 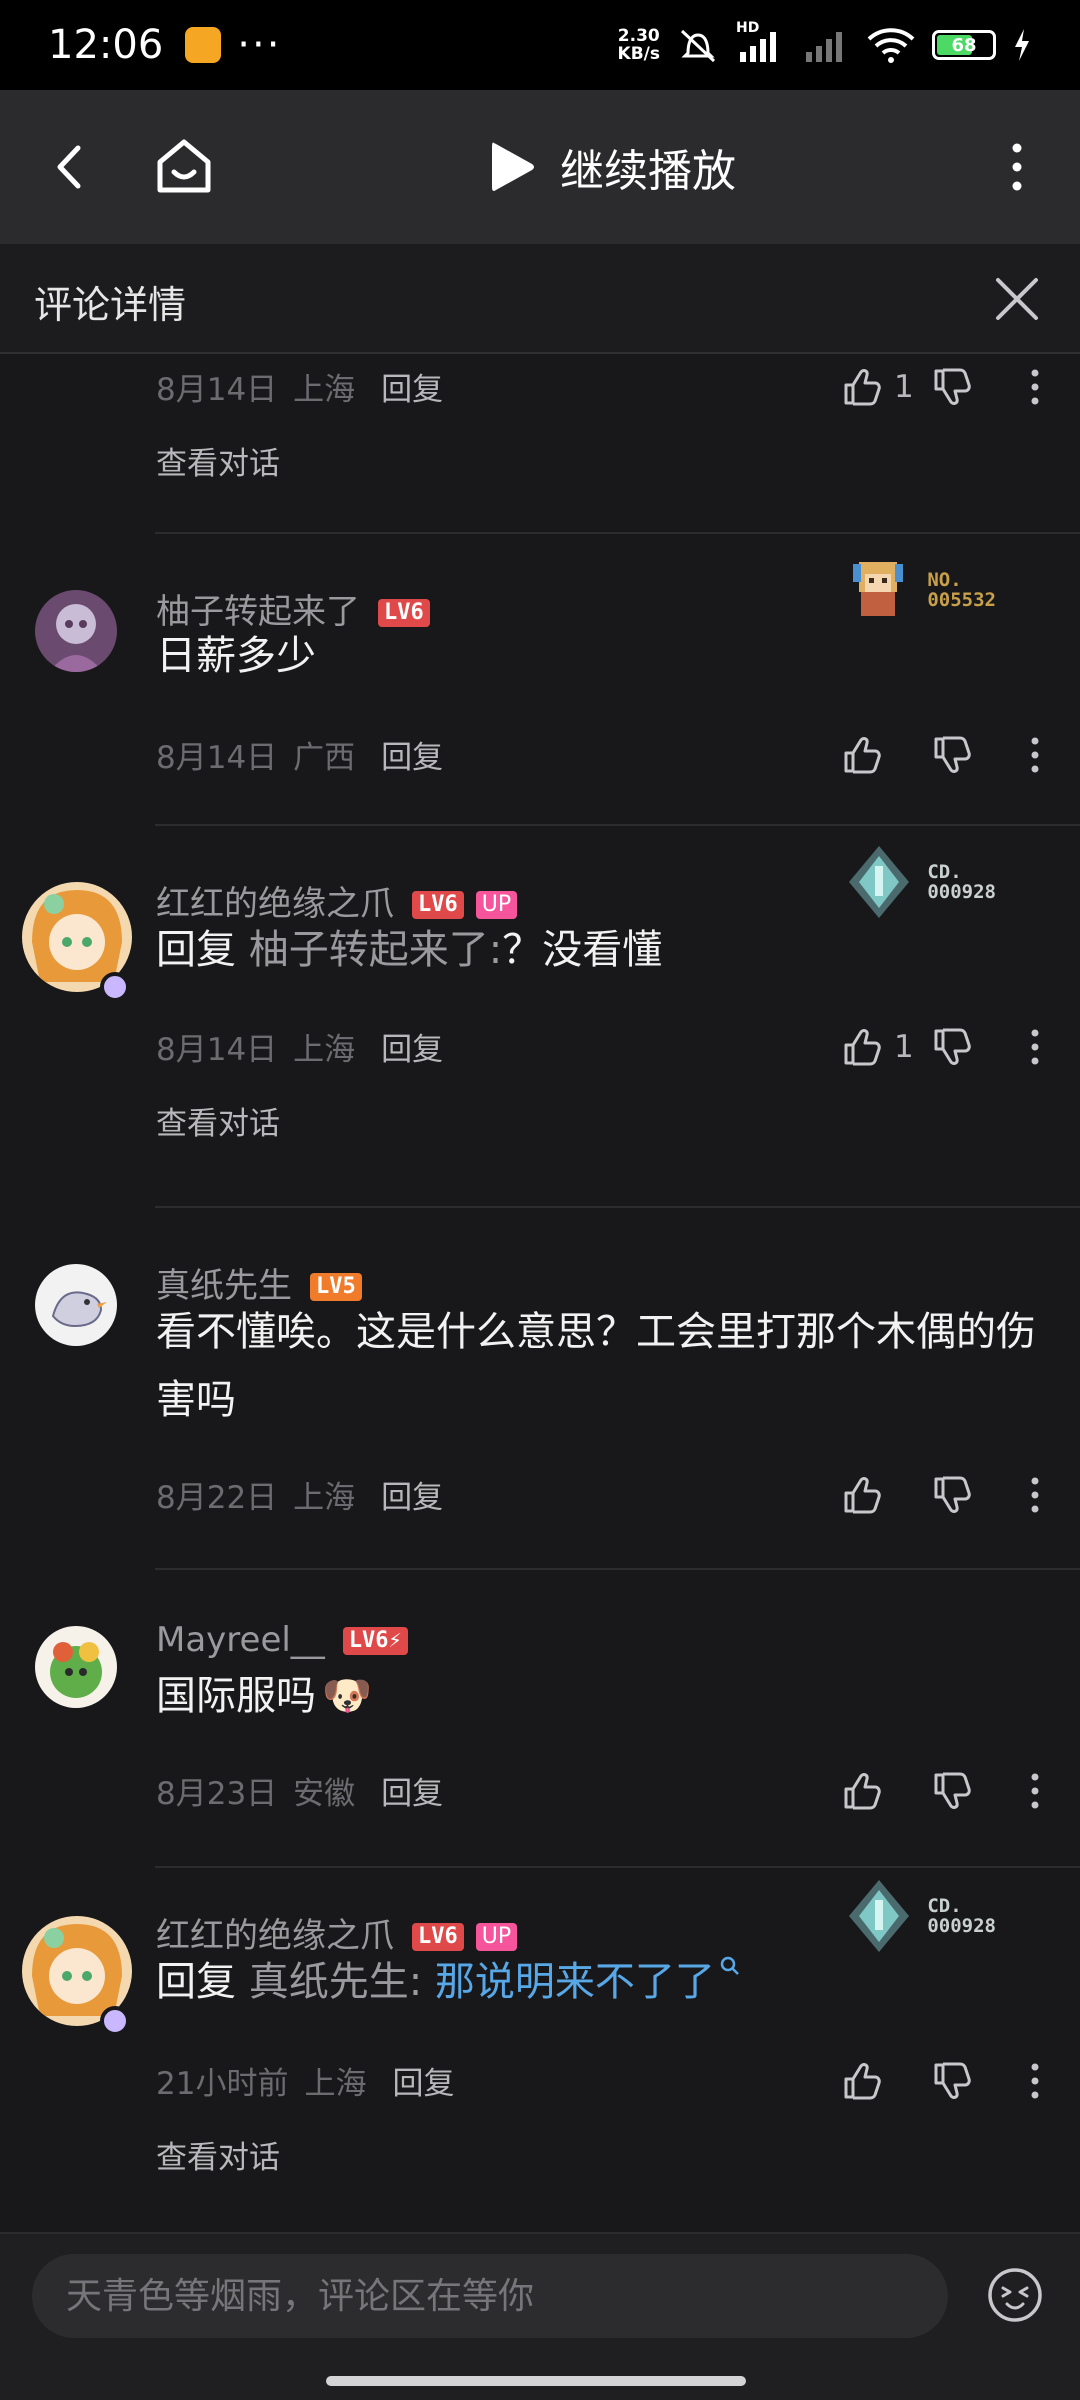 I want to click on back-icon, so click(x=71, y=167).